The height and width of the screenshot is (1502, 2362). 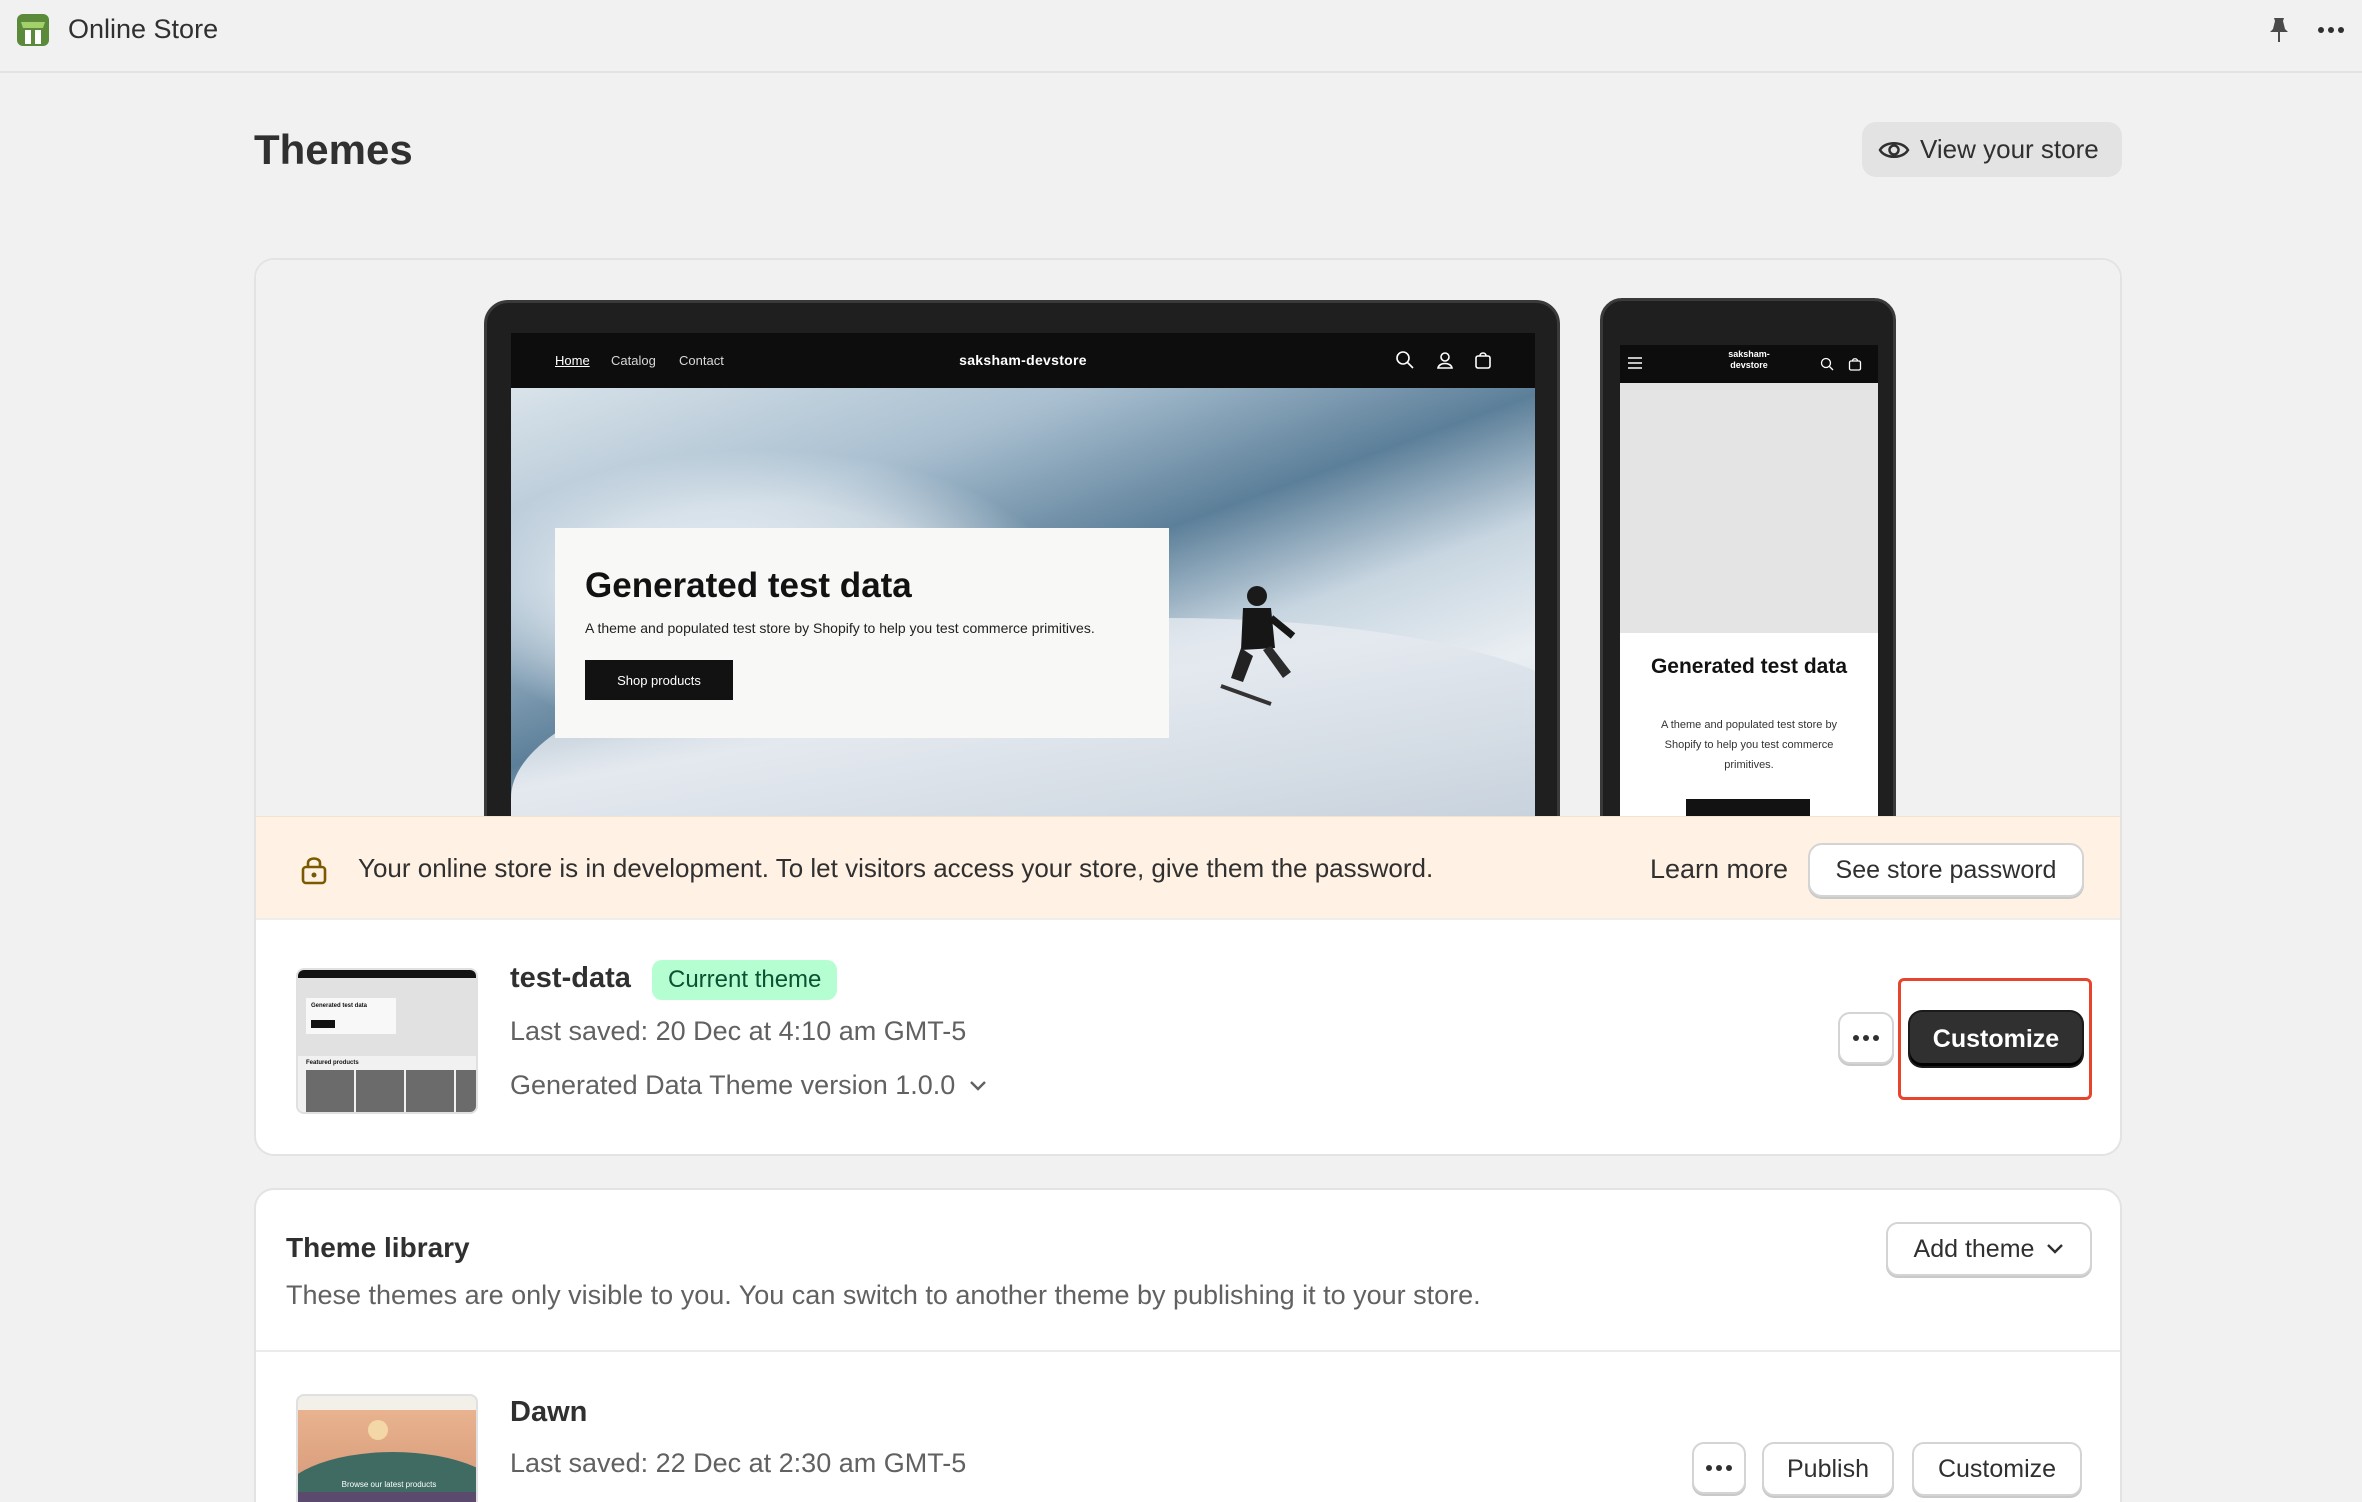 I want to click on mobile-search-icon, so click(x=1827, y=364).